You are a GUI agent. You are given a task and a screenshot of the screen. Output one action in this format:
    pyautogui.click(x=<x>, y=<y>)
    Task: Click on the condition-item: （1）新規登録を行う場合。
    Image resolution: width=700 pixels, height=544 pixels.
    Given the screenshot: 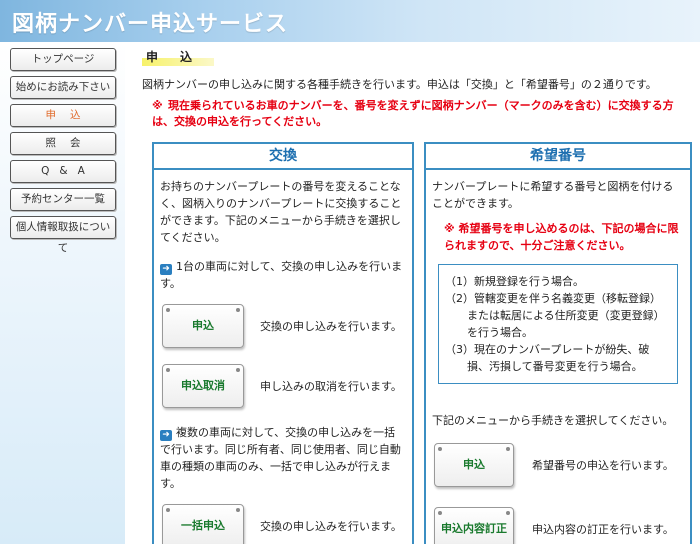 What is the action you would take?
    pyautogui.click(x=514, y=281)
    